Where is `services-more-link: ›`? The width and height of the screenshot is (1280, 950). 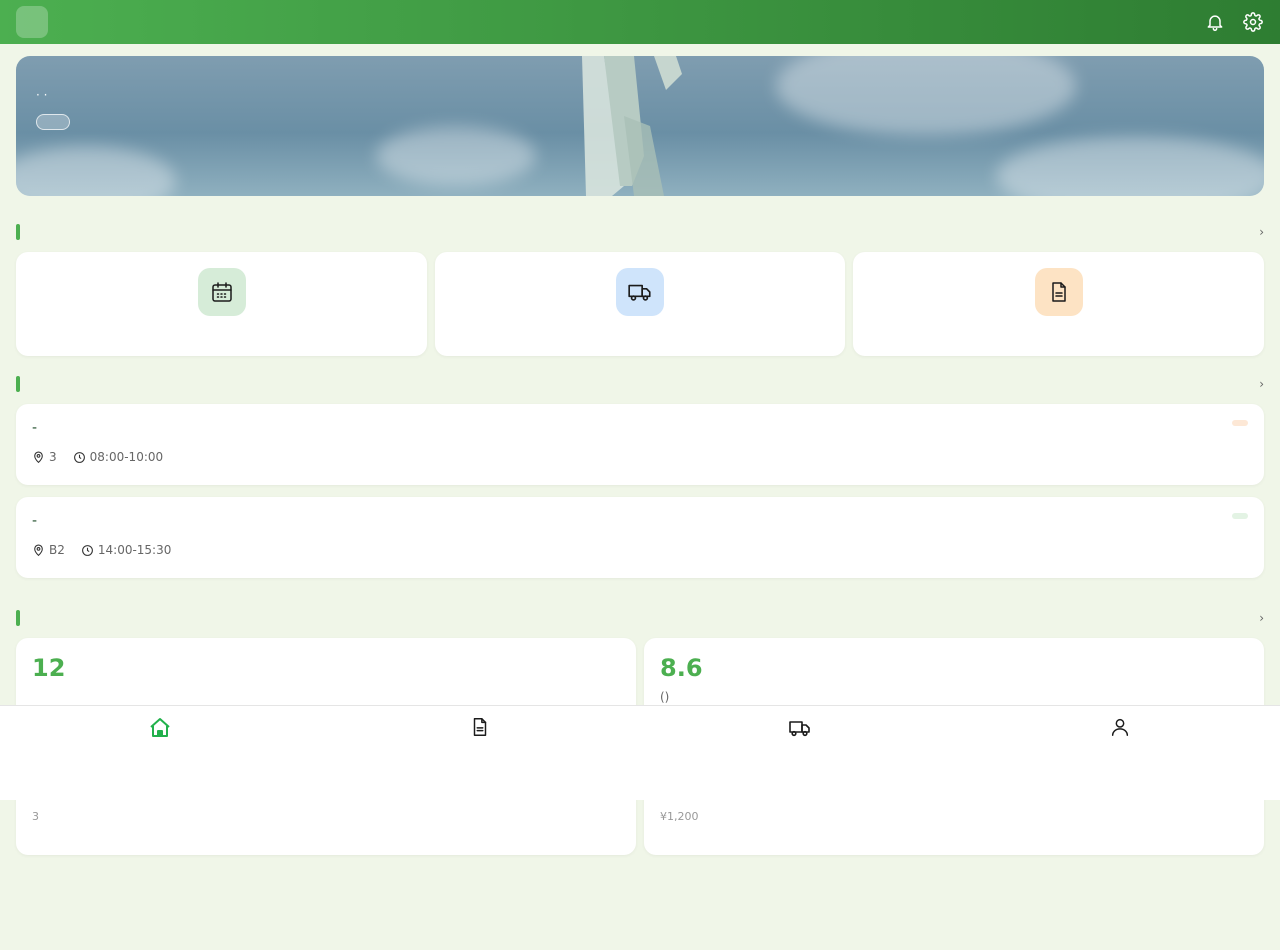
services-more-link: › is located at coordinates (1261, 232).